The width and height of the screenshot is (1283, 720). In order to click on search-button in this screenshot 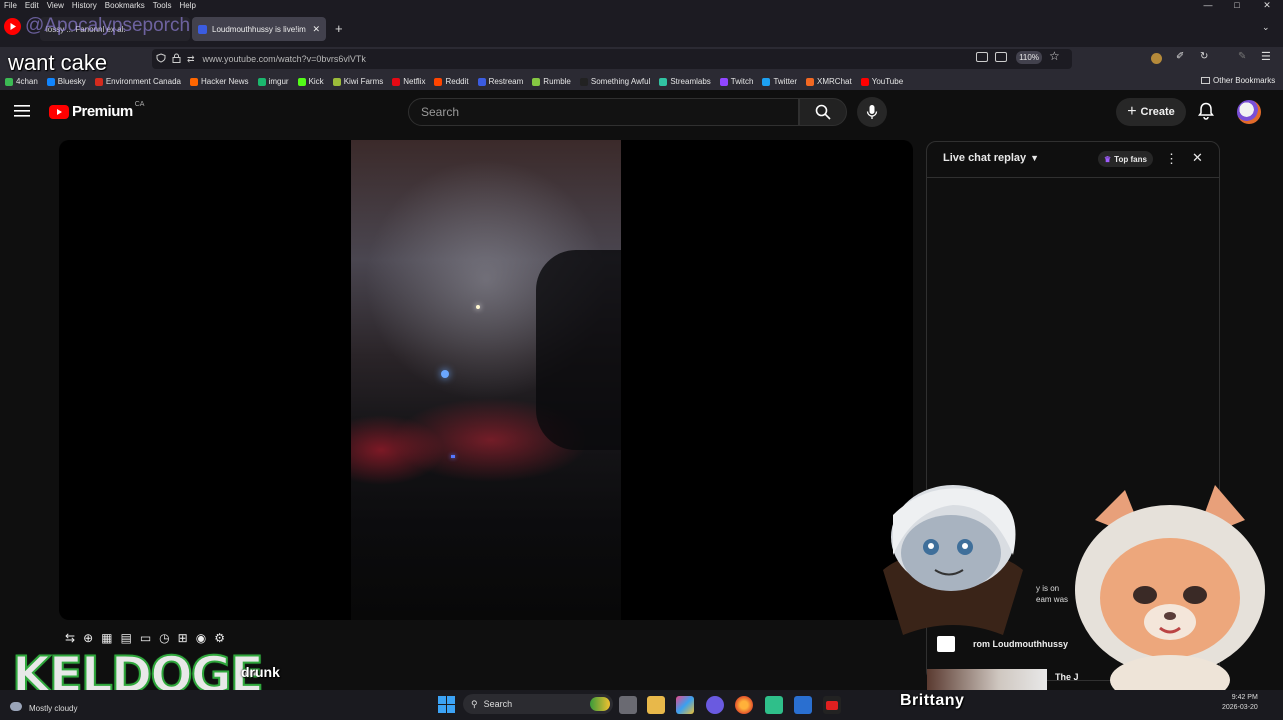, I will do `click(823, 112)`.